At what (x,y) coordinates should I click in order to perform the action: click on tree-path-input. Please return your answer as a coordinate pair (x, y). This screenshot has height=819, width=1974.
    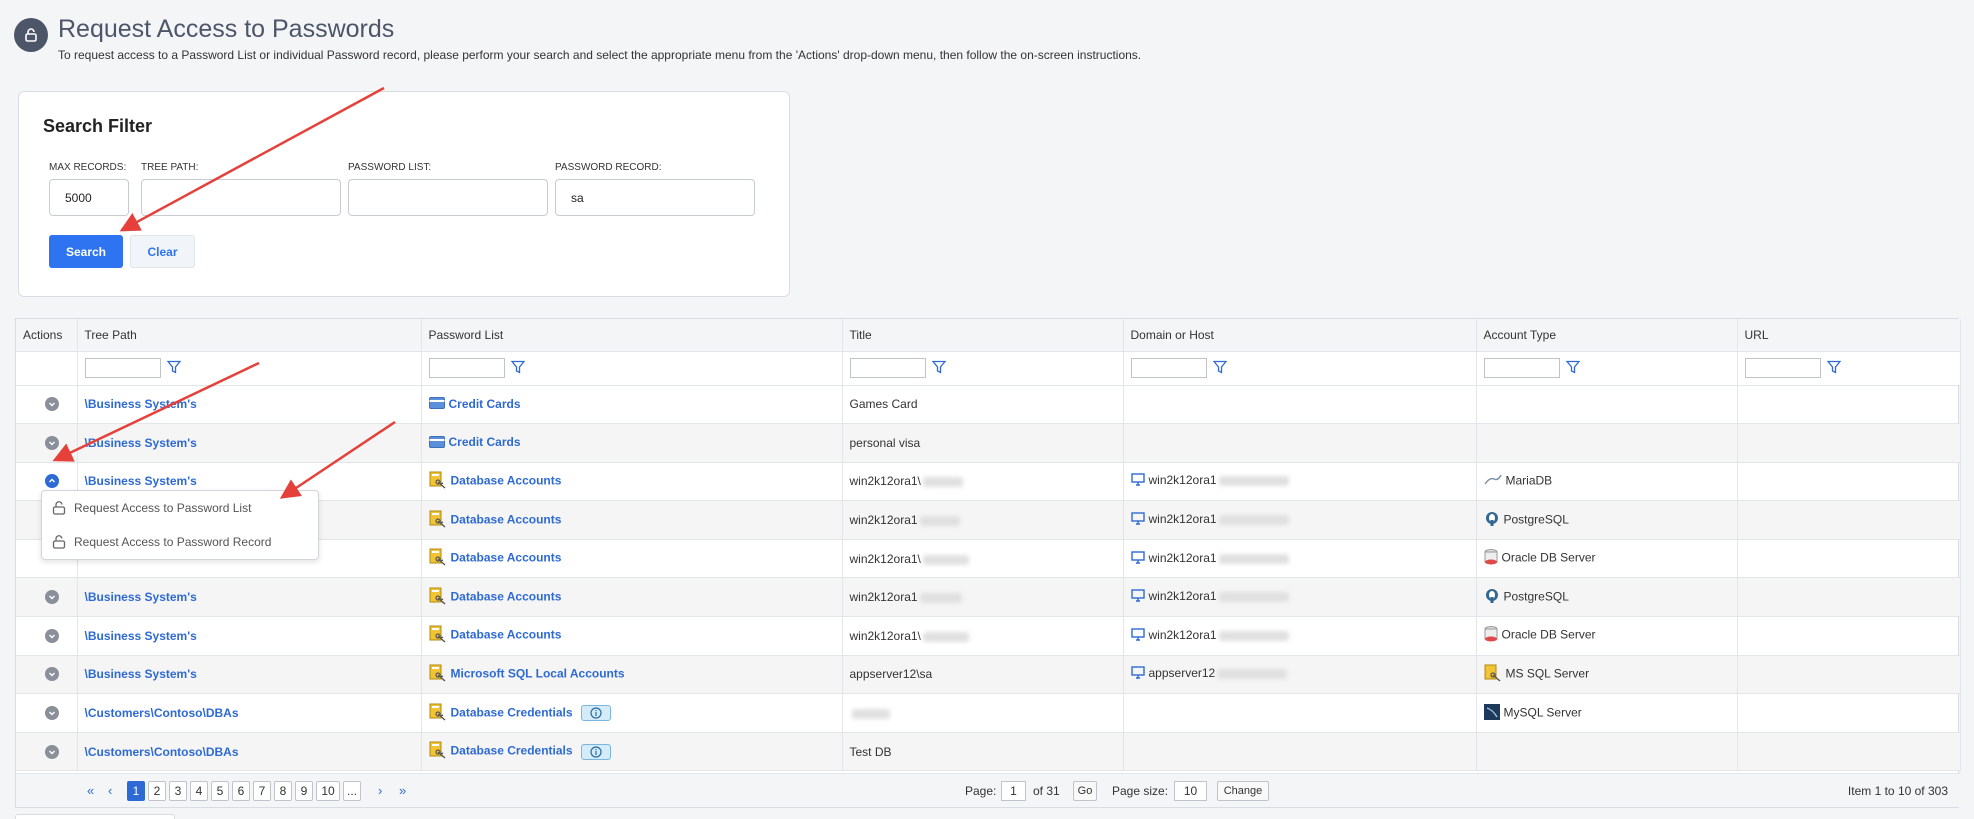
    Looking at the image, I should click on (241, 197).